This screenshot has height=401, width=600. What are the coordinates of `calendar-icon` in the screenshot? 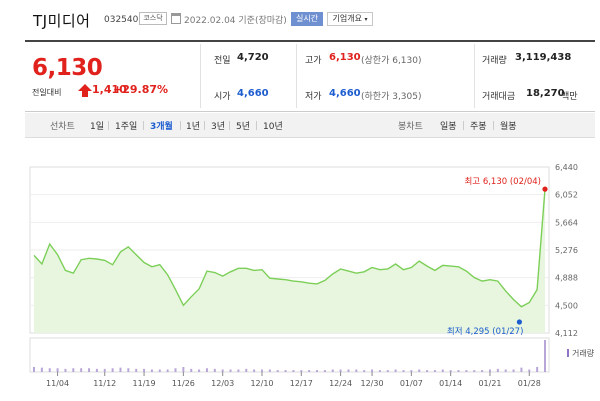 It's located at (176, 18).